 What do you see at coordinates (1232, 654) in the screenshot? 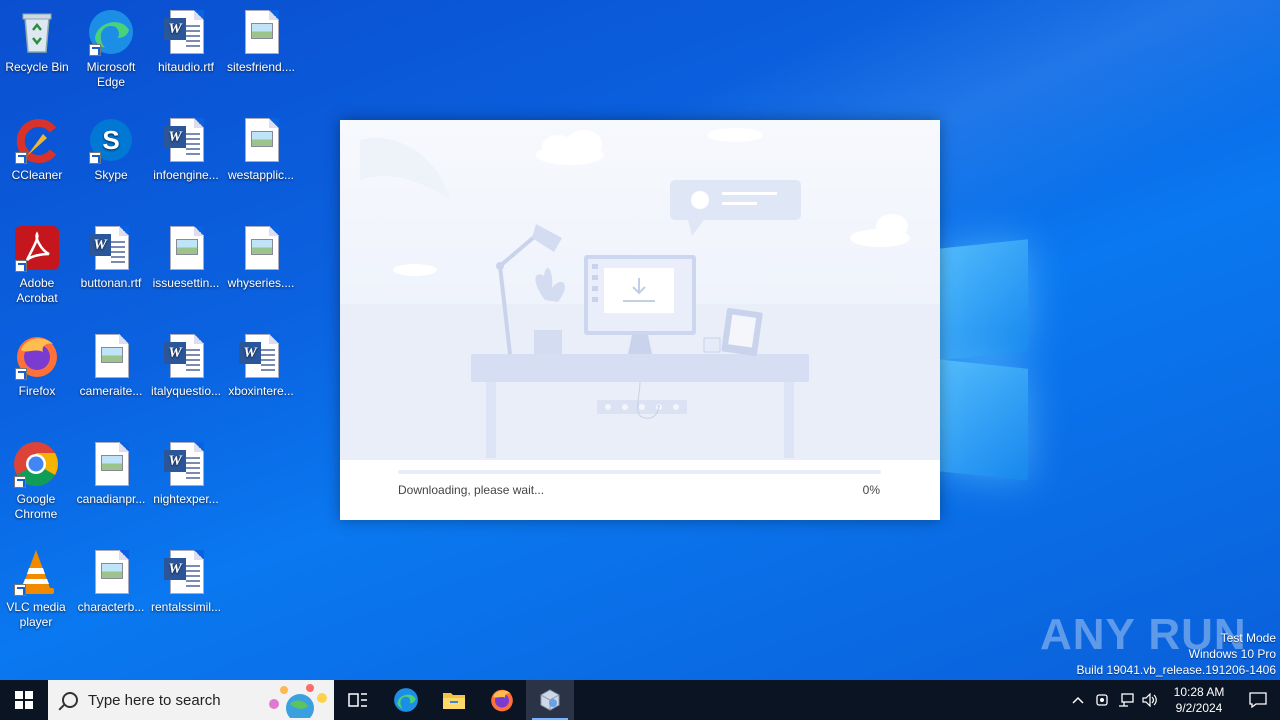
I see `windows-edition-line: Windows 10 Pro` at bounding box center [1232, 654].